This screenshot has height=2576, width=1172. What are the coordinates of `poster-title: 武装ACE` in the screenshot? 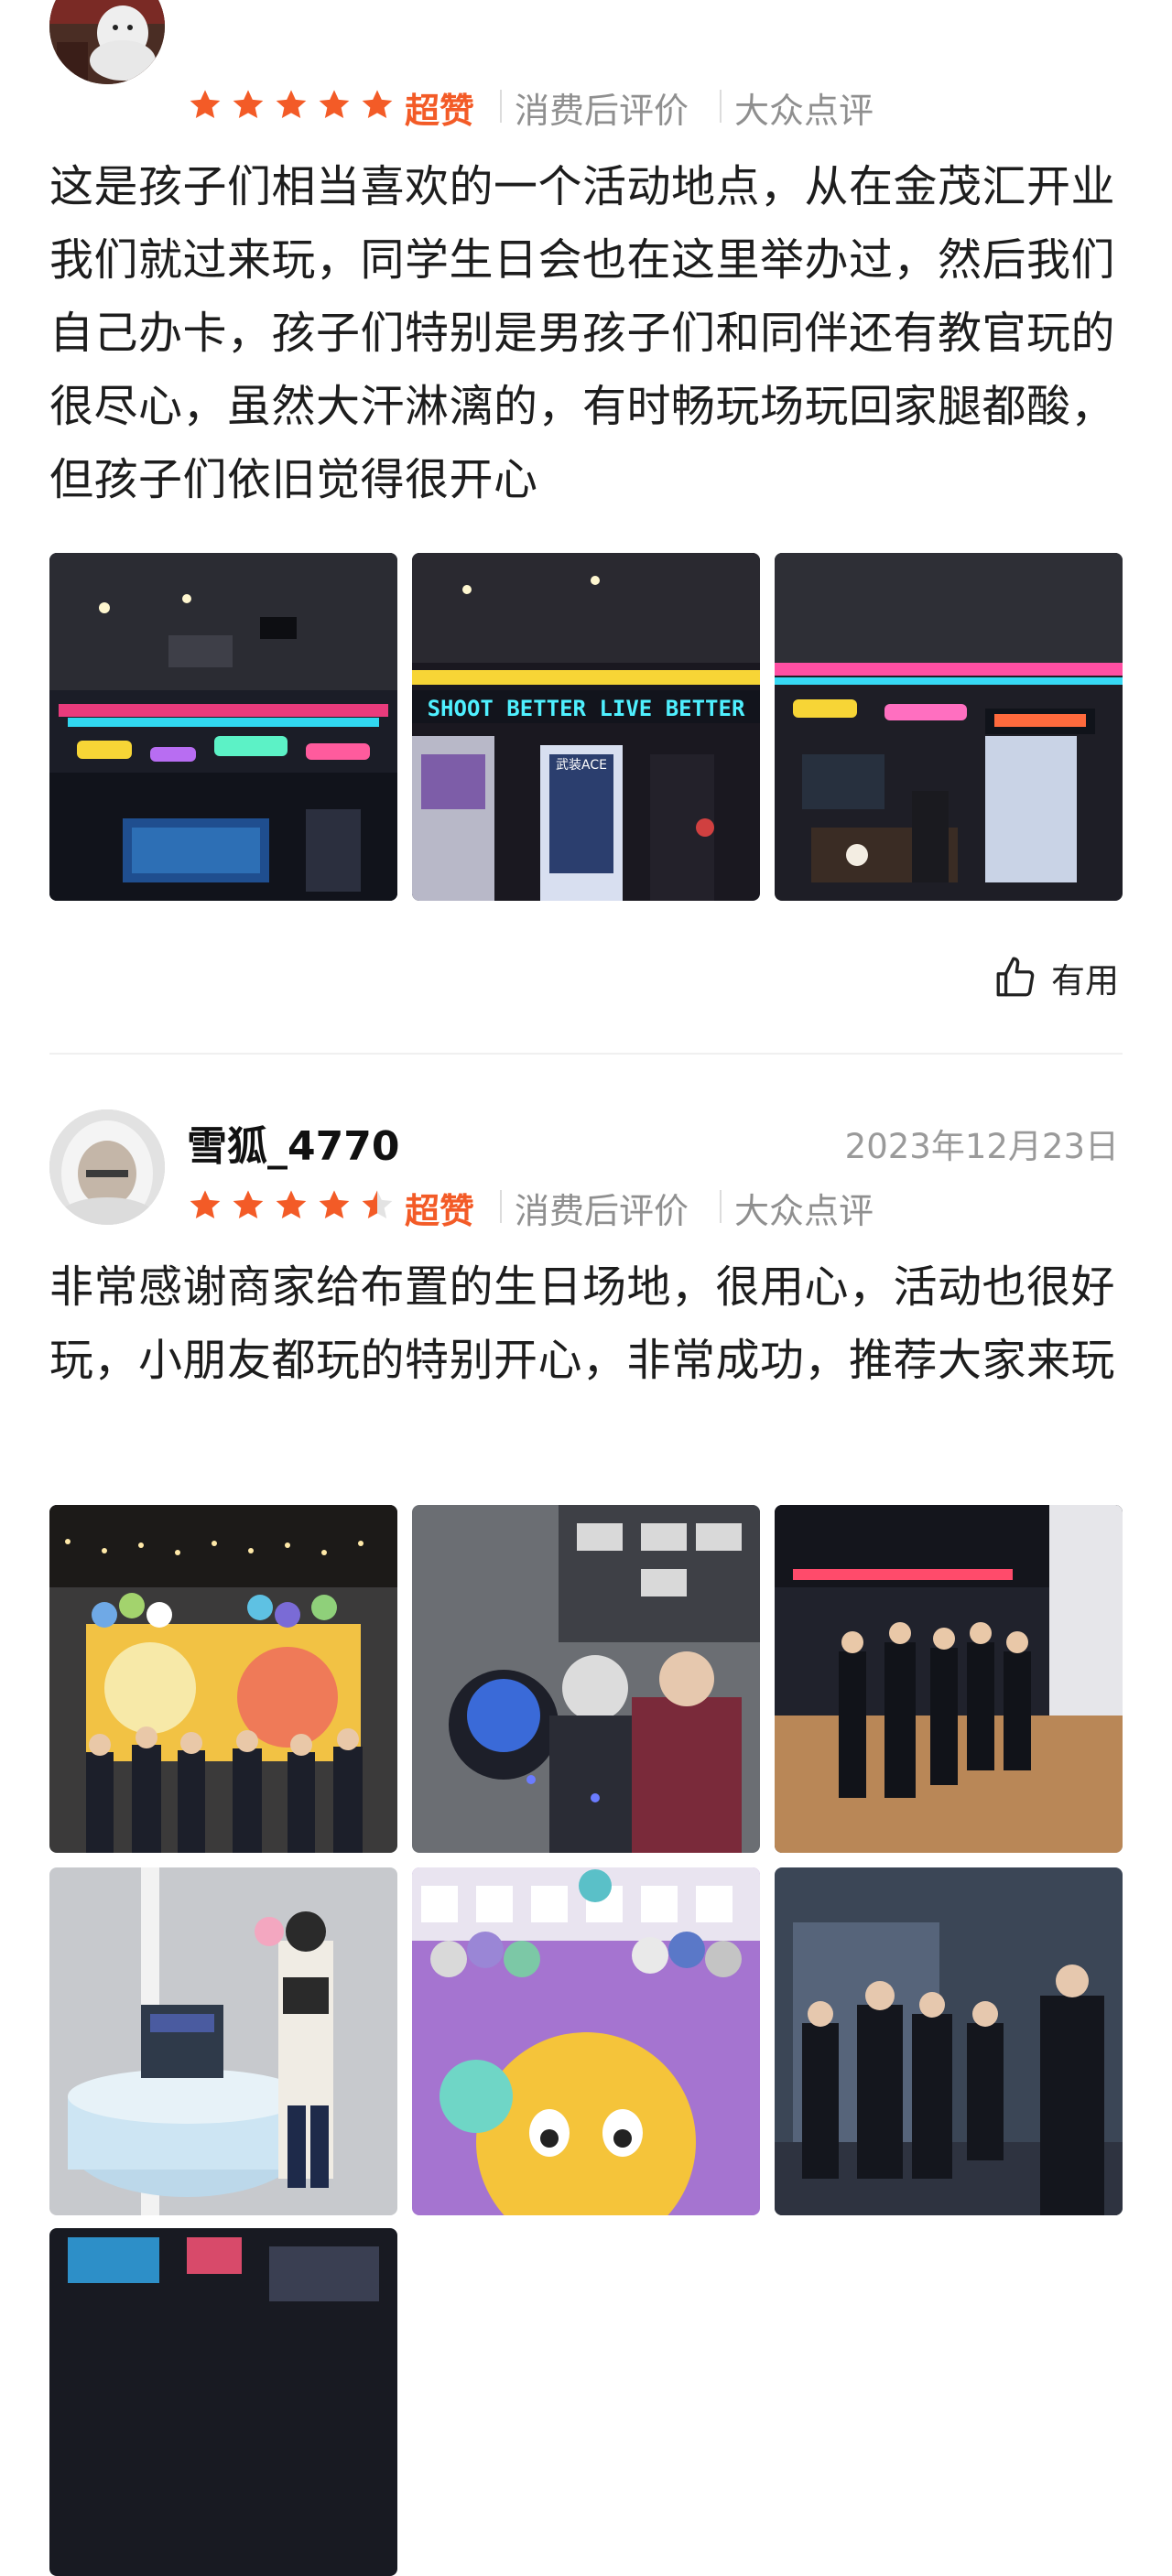 It's located at (581, 765).